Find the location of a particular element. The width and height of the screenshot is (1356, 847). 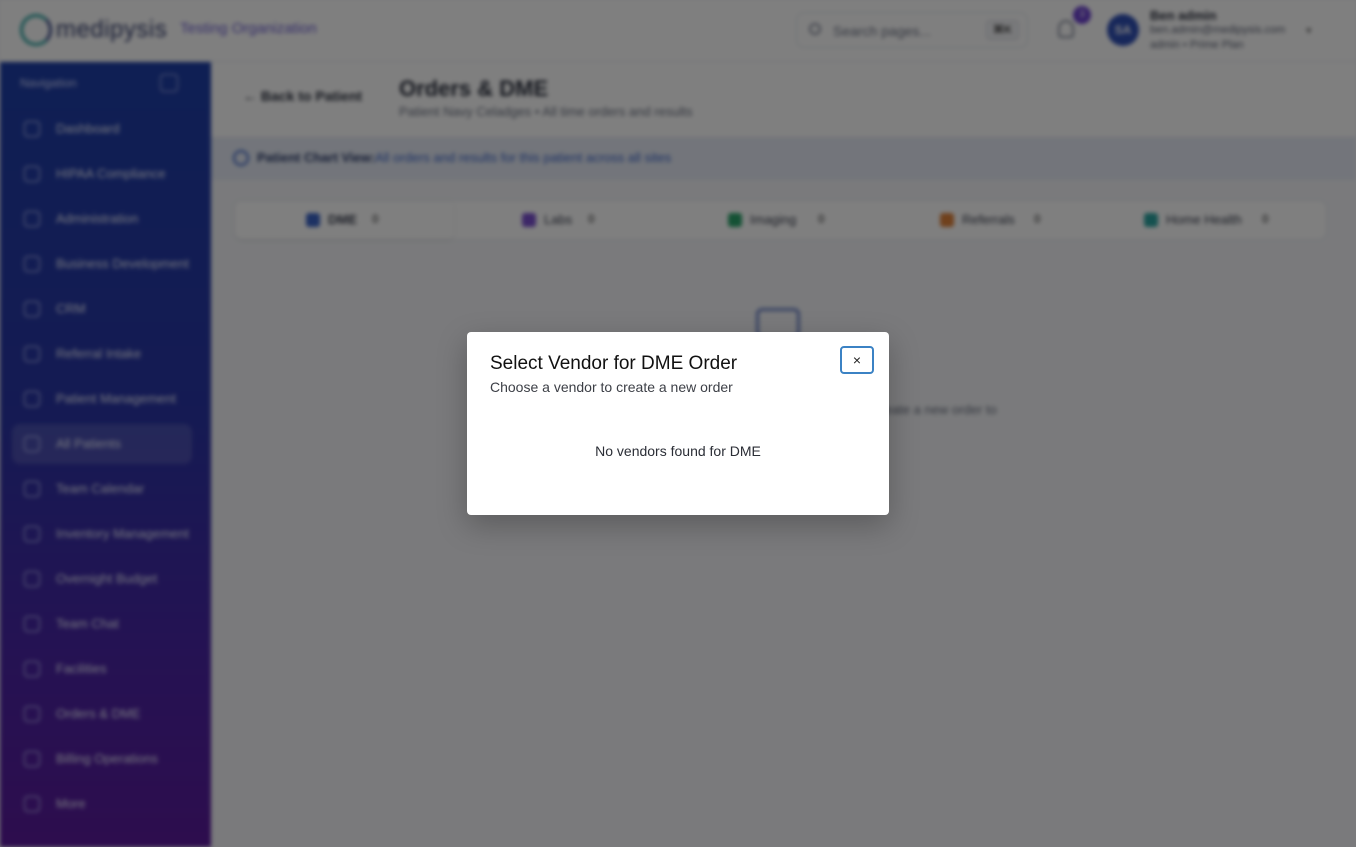

dialog-title: Select Vendor for DME Order is located at coordinates (614, 363).